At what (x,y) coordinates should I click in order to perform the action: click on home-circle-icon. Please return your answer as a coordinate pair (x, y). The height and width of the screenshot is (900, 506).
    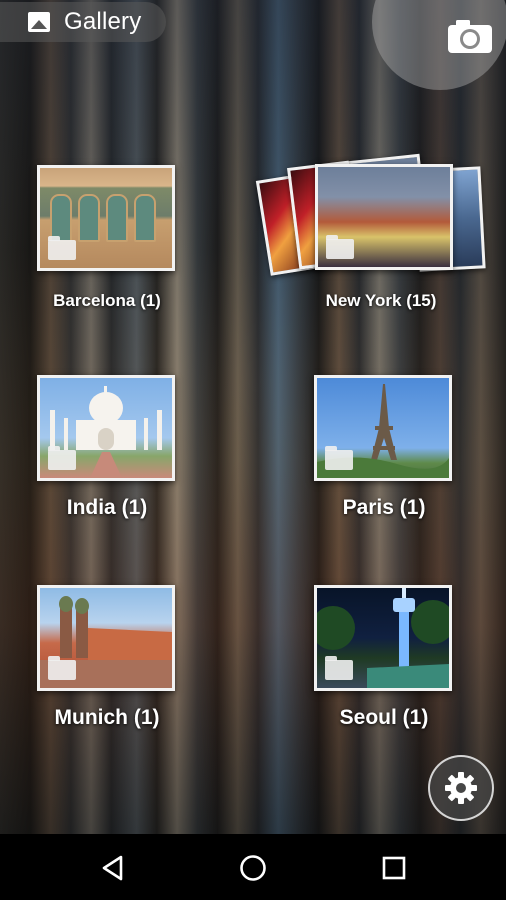
    Looking at the image, I should click on (253, 868).